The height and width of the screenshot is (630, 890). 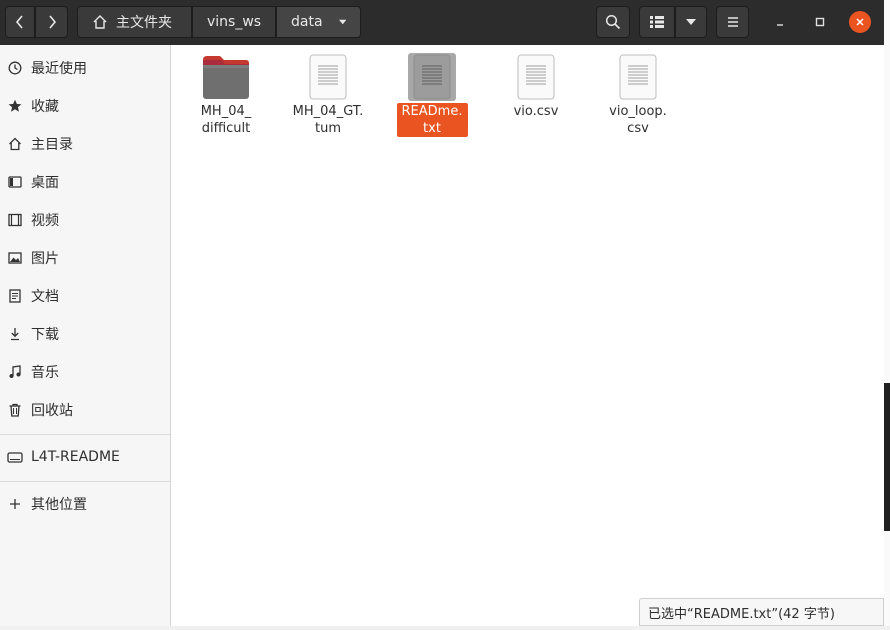 I want to click on back-button, so click(x=20, y=22).